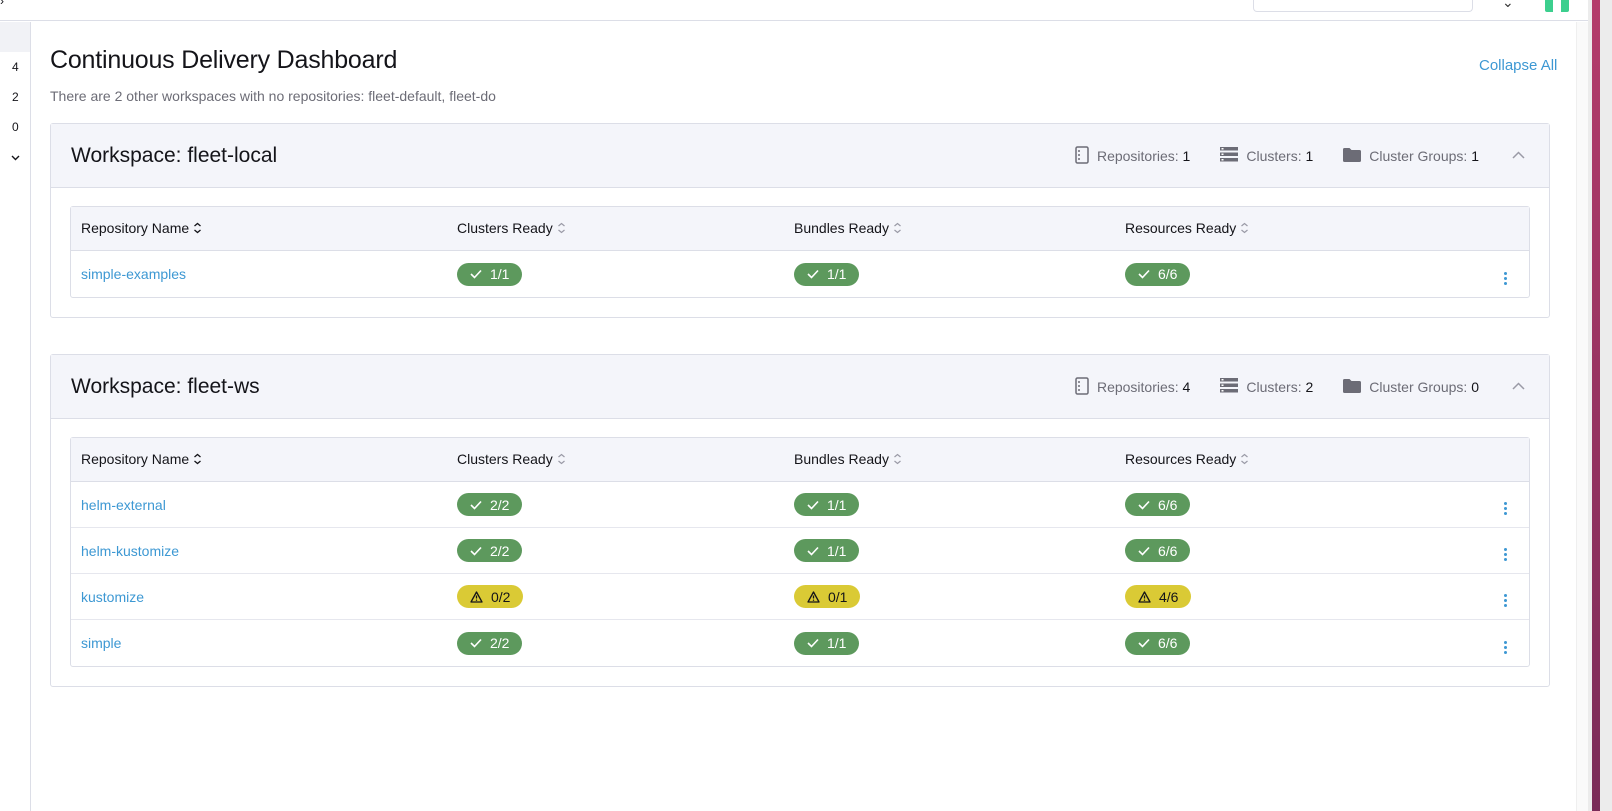  Describe the element at coordinates (130, 551) in the screenshot. I see `repository-link: helm-kustomize` at that location.